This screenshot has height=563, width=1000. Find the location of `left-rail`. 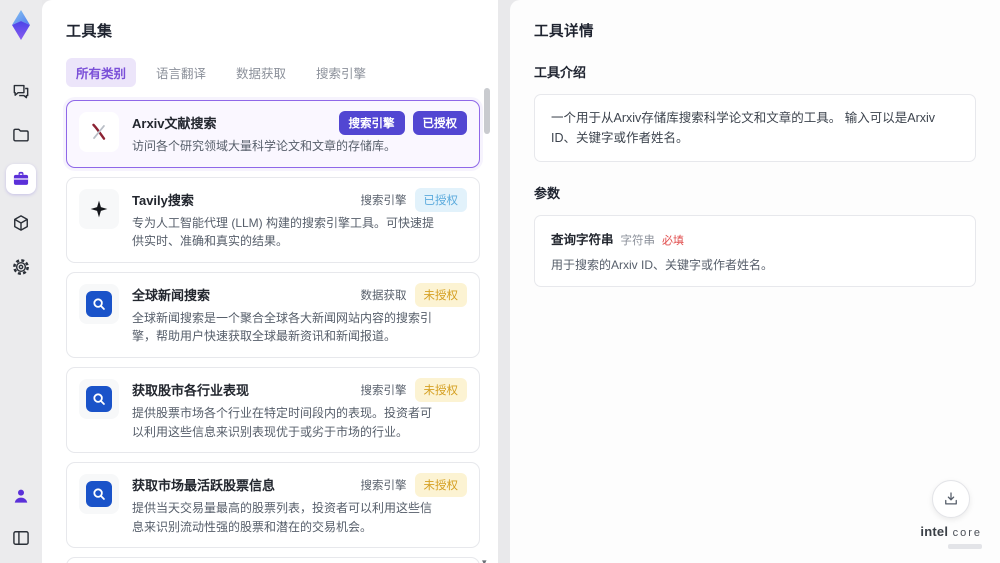

left-rail is located at coordinates (21, 281).